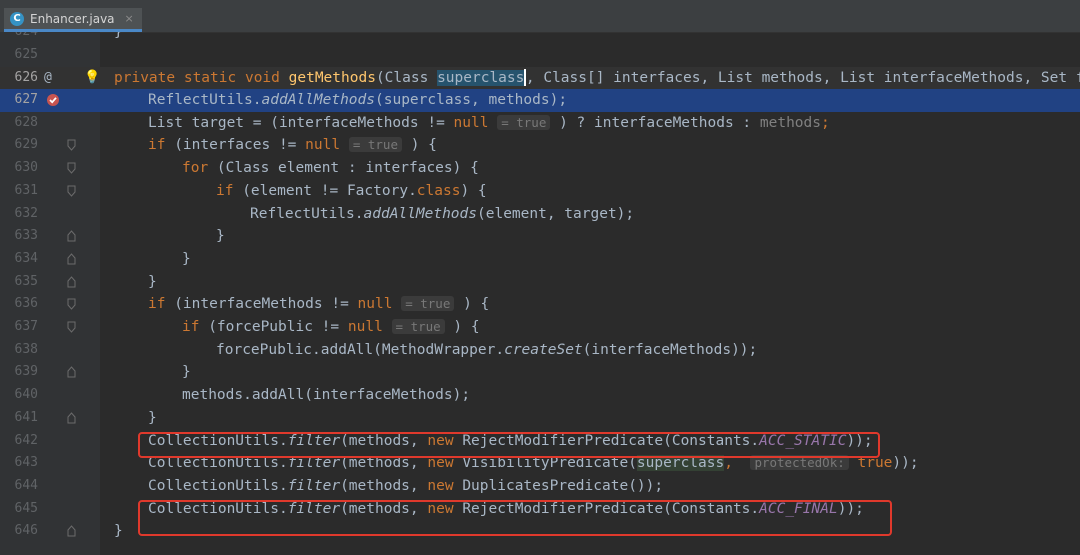 The image size is (1080, 555). I want to click on code-line: 634 }, so click(540, 259).